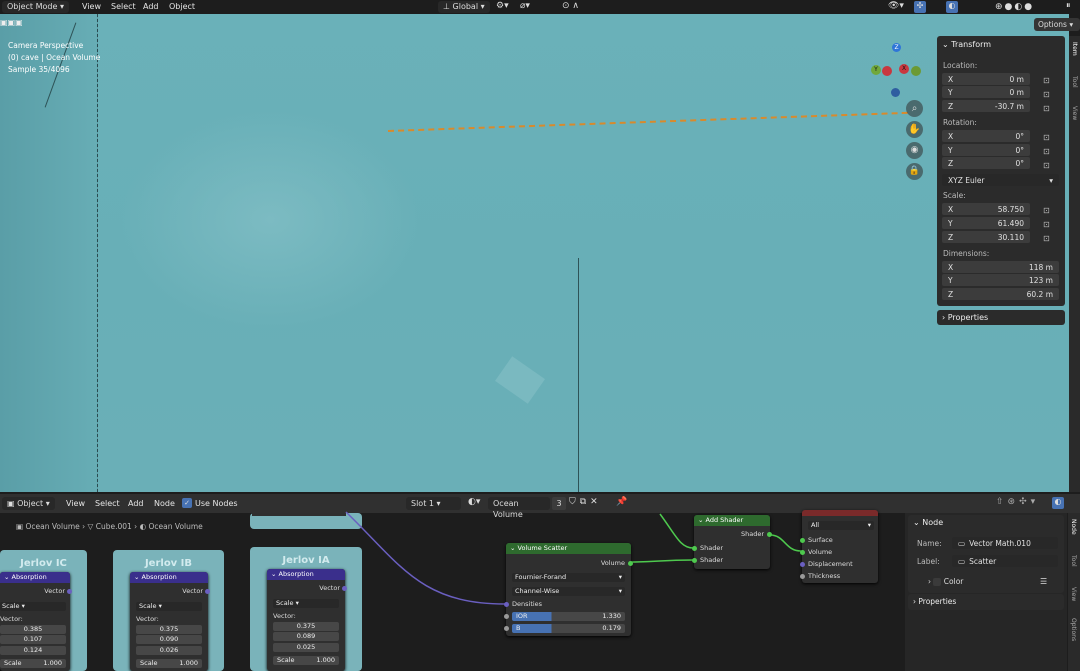 The width and height of the screenshot is (1080, 671). I want to click on b-field: B 0.179, so click(568, 628).